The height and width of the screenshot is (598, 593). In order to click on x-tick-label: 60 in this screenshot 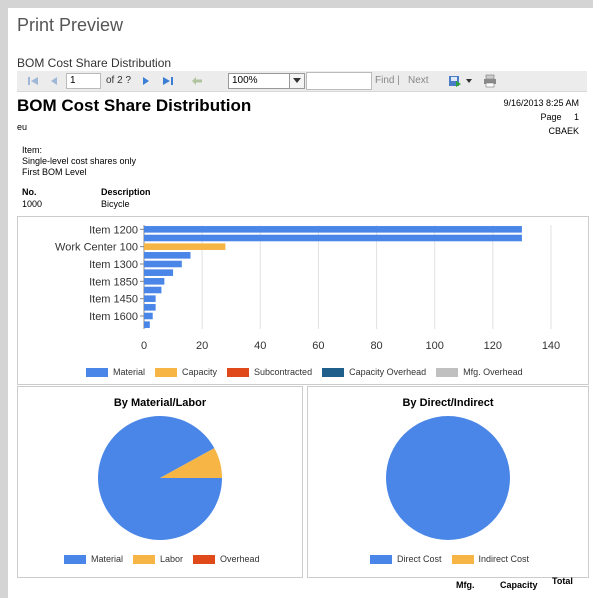, I will do `click(318, 346)`.